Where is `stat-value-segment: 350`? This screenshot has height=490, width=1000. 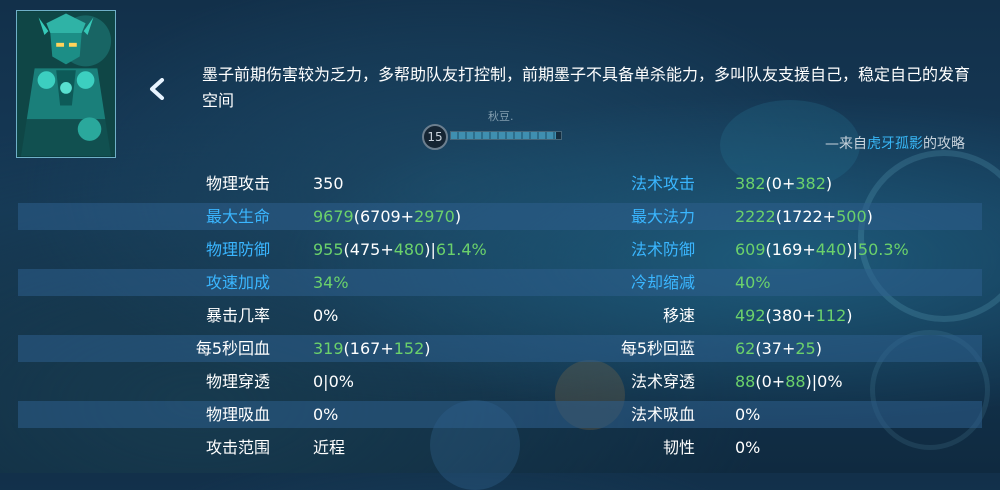 stat-value-segment: 350 is located at coordinates (328, 183).